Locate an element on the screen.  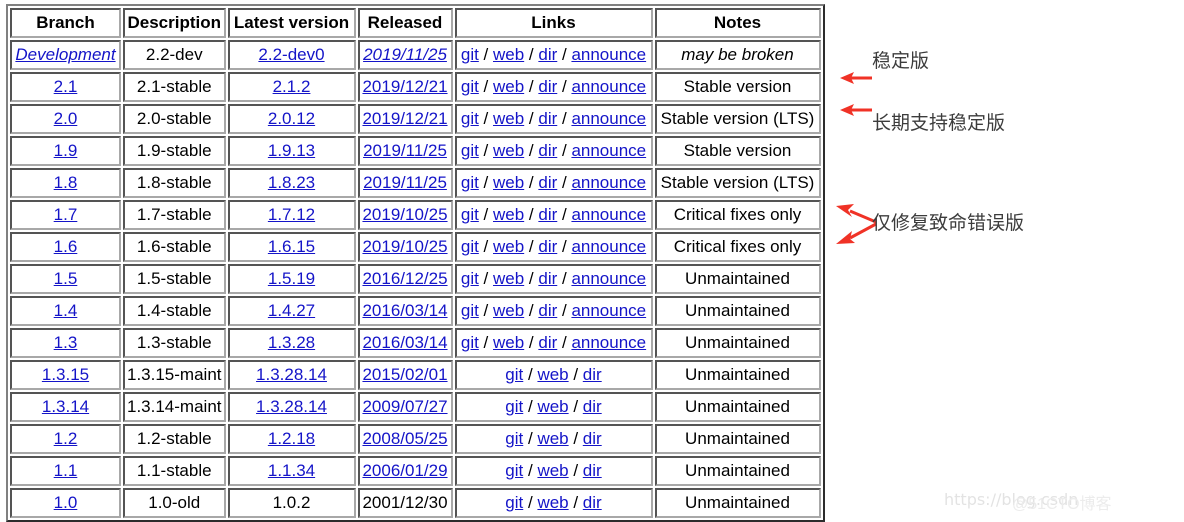
branch-link: 1.8 is located at coordinates (66, 182).